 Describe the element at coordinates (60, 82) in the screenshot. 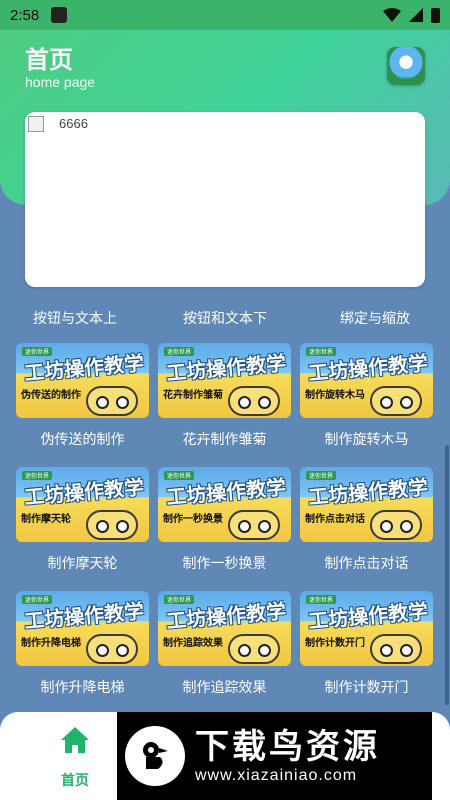

I see `page-subtitle: home page` at that location.